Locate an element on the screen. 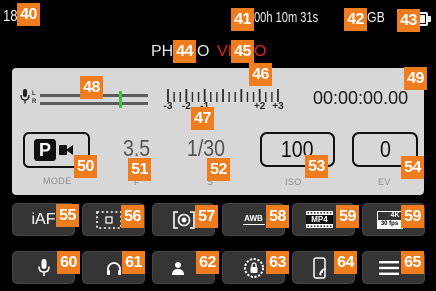  timecode: 00:00:00.00 is located at coordinates (361, 98).